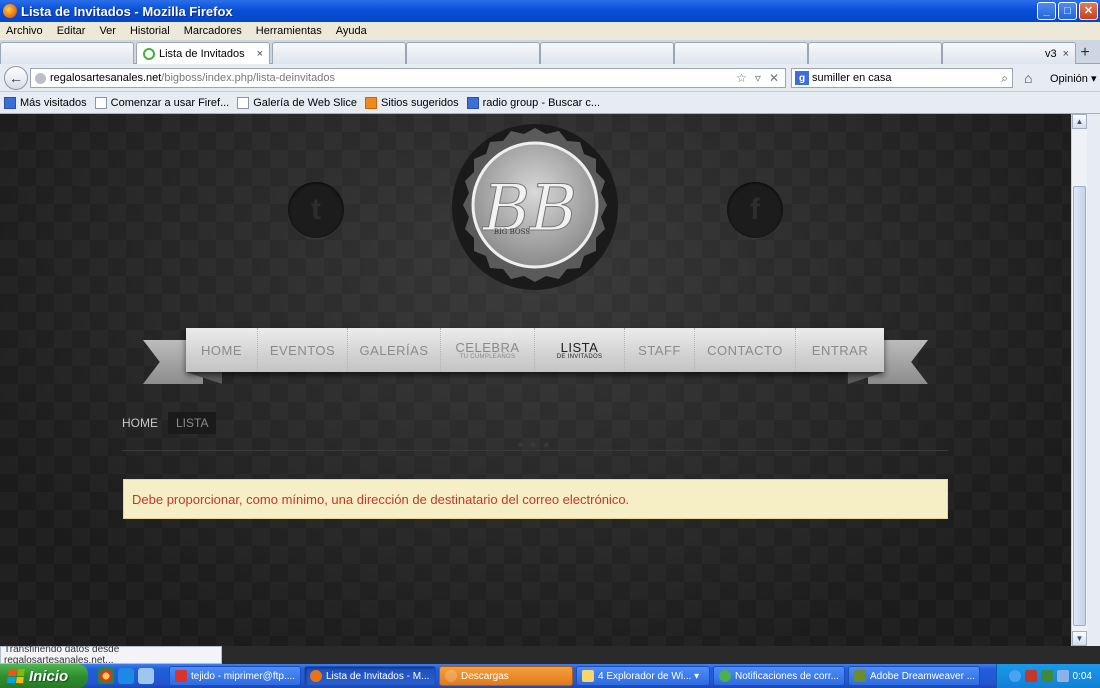 This screenshot has width=1100, height=688. What do you see at coordinates (24, 31) in the screenshot?
I see `menu-archivo: Archivo` at bounding box center [24, 31].